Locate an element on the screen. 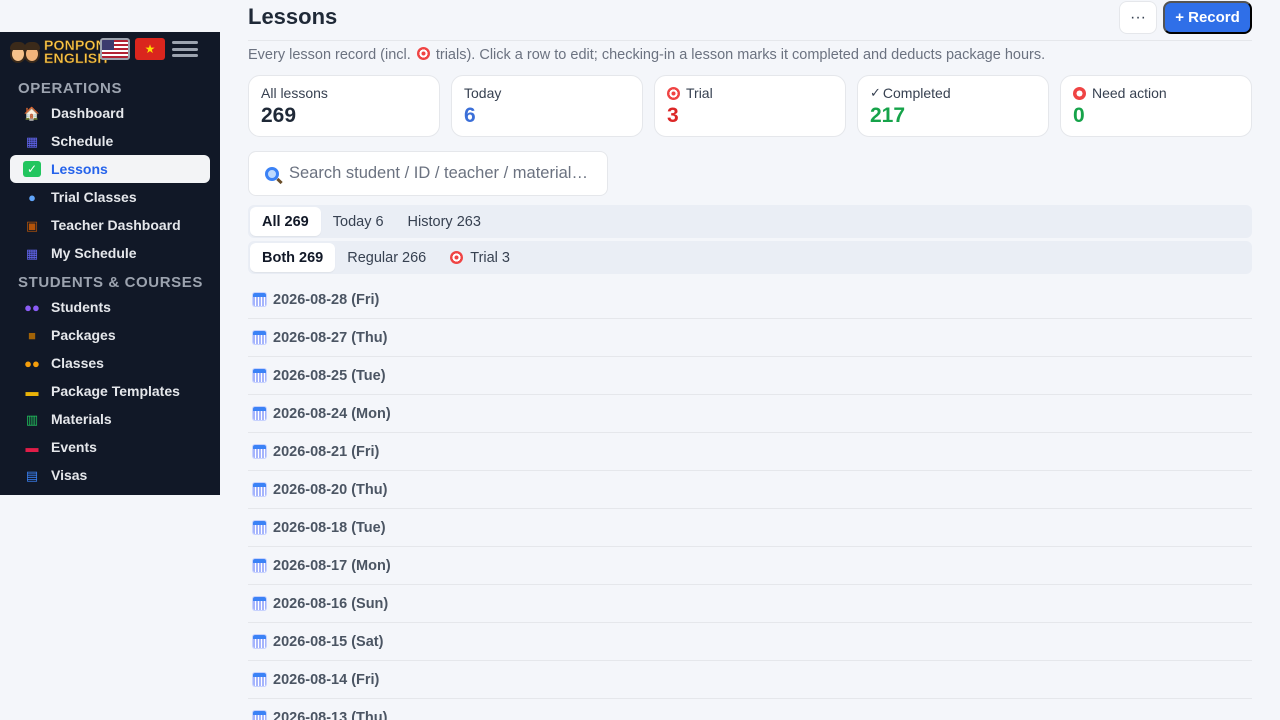 The height and width of the screenshot is (720, 1280). date-group-header: 2026-08-27 (Thu) is located at coordinates (750, 338).